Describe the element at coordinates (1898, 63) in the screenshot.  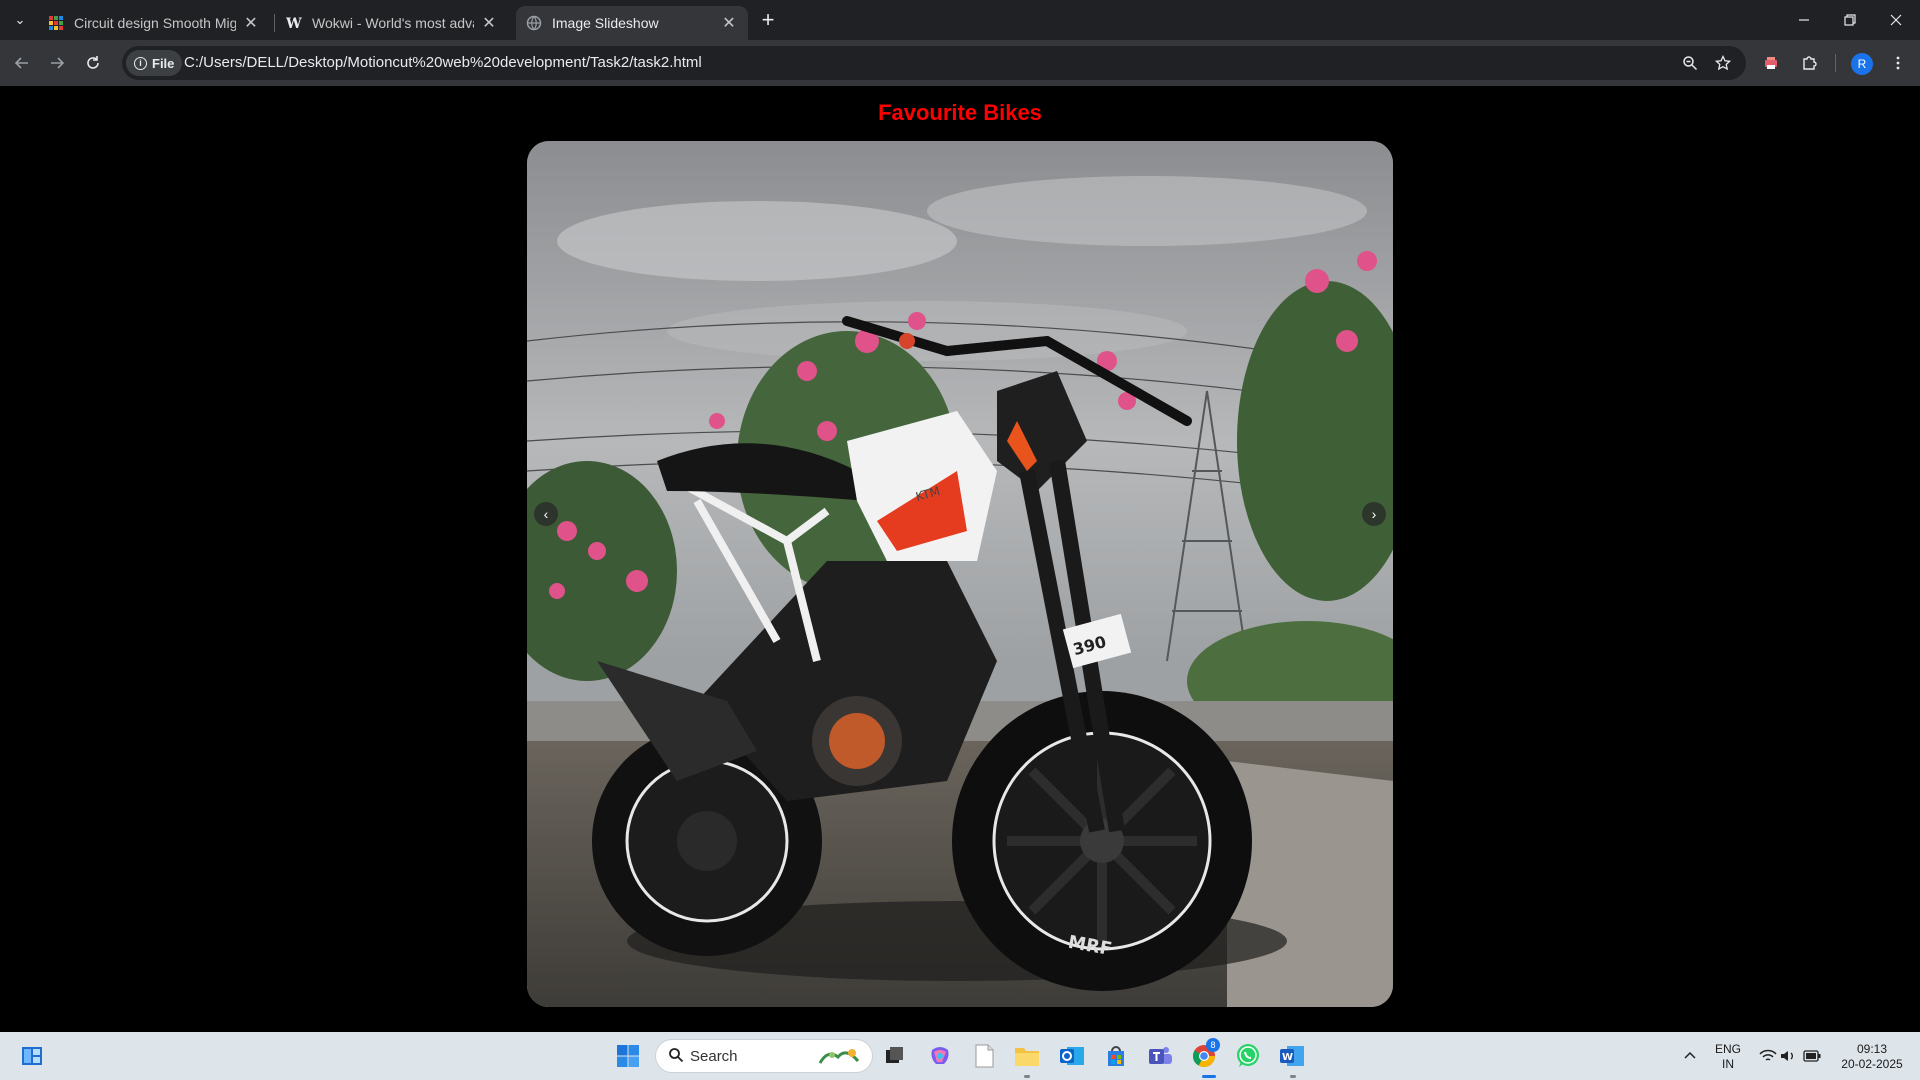
I see `kebab-menu-icon` at that location.